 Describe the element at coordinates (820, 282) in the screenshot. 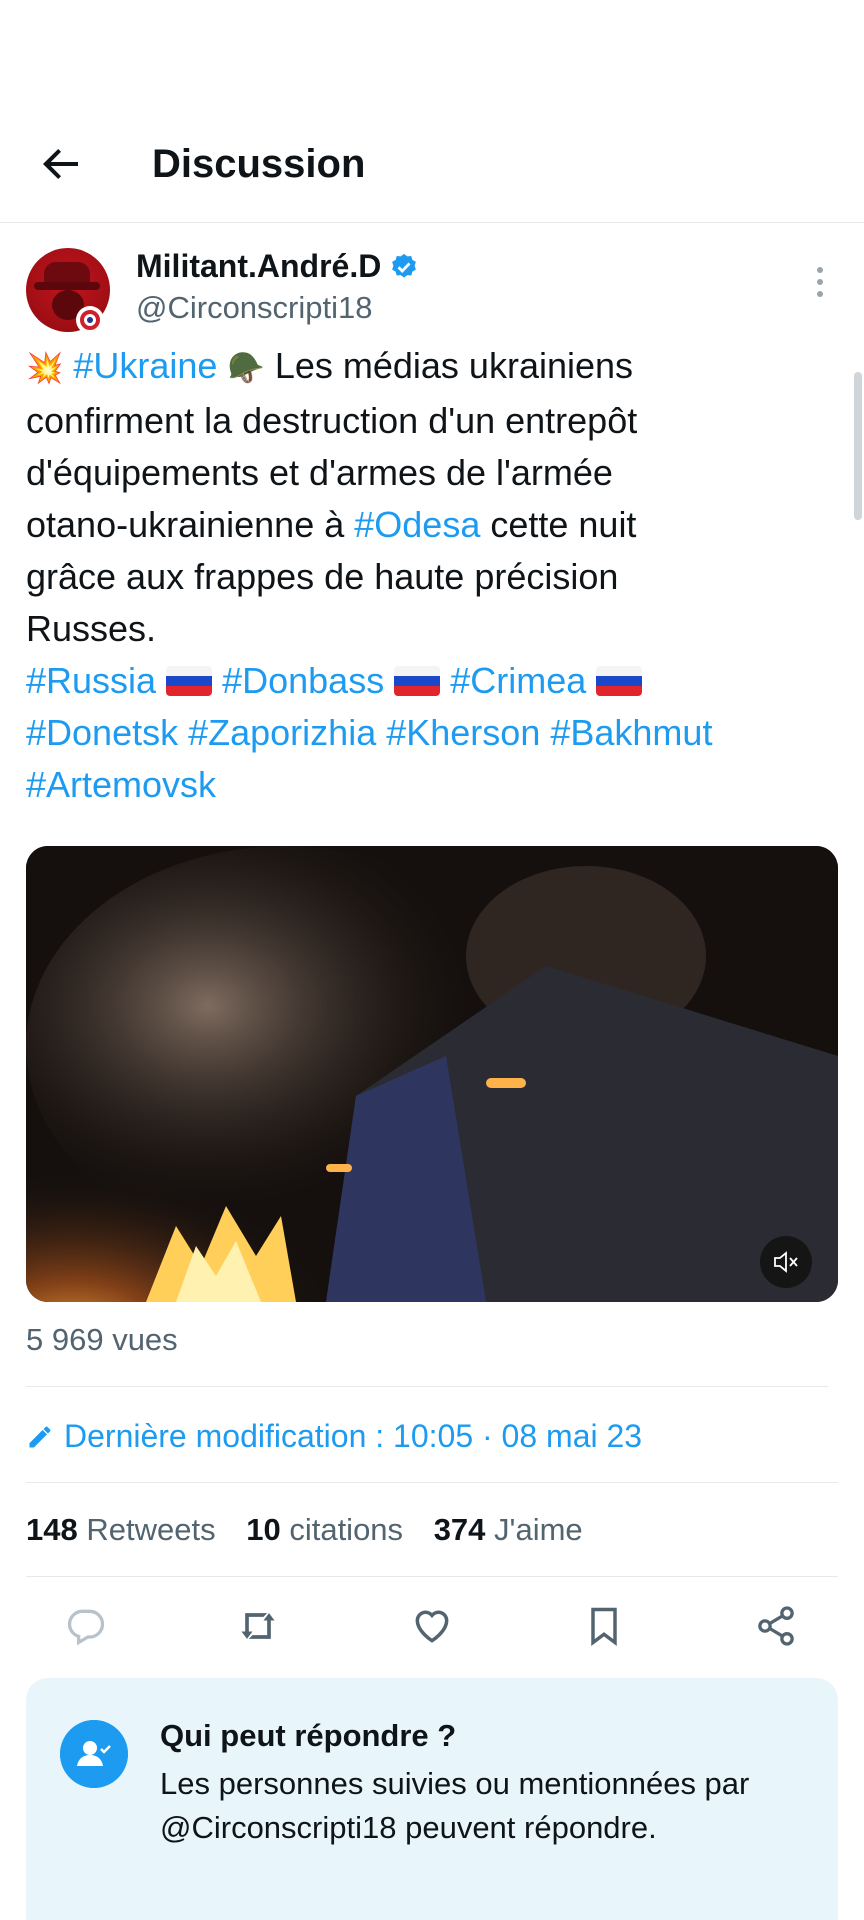

I see `more-vertical-icon` at that location.